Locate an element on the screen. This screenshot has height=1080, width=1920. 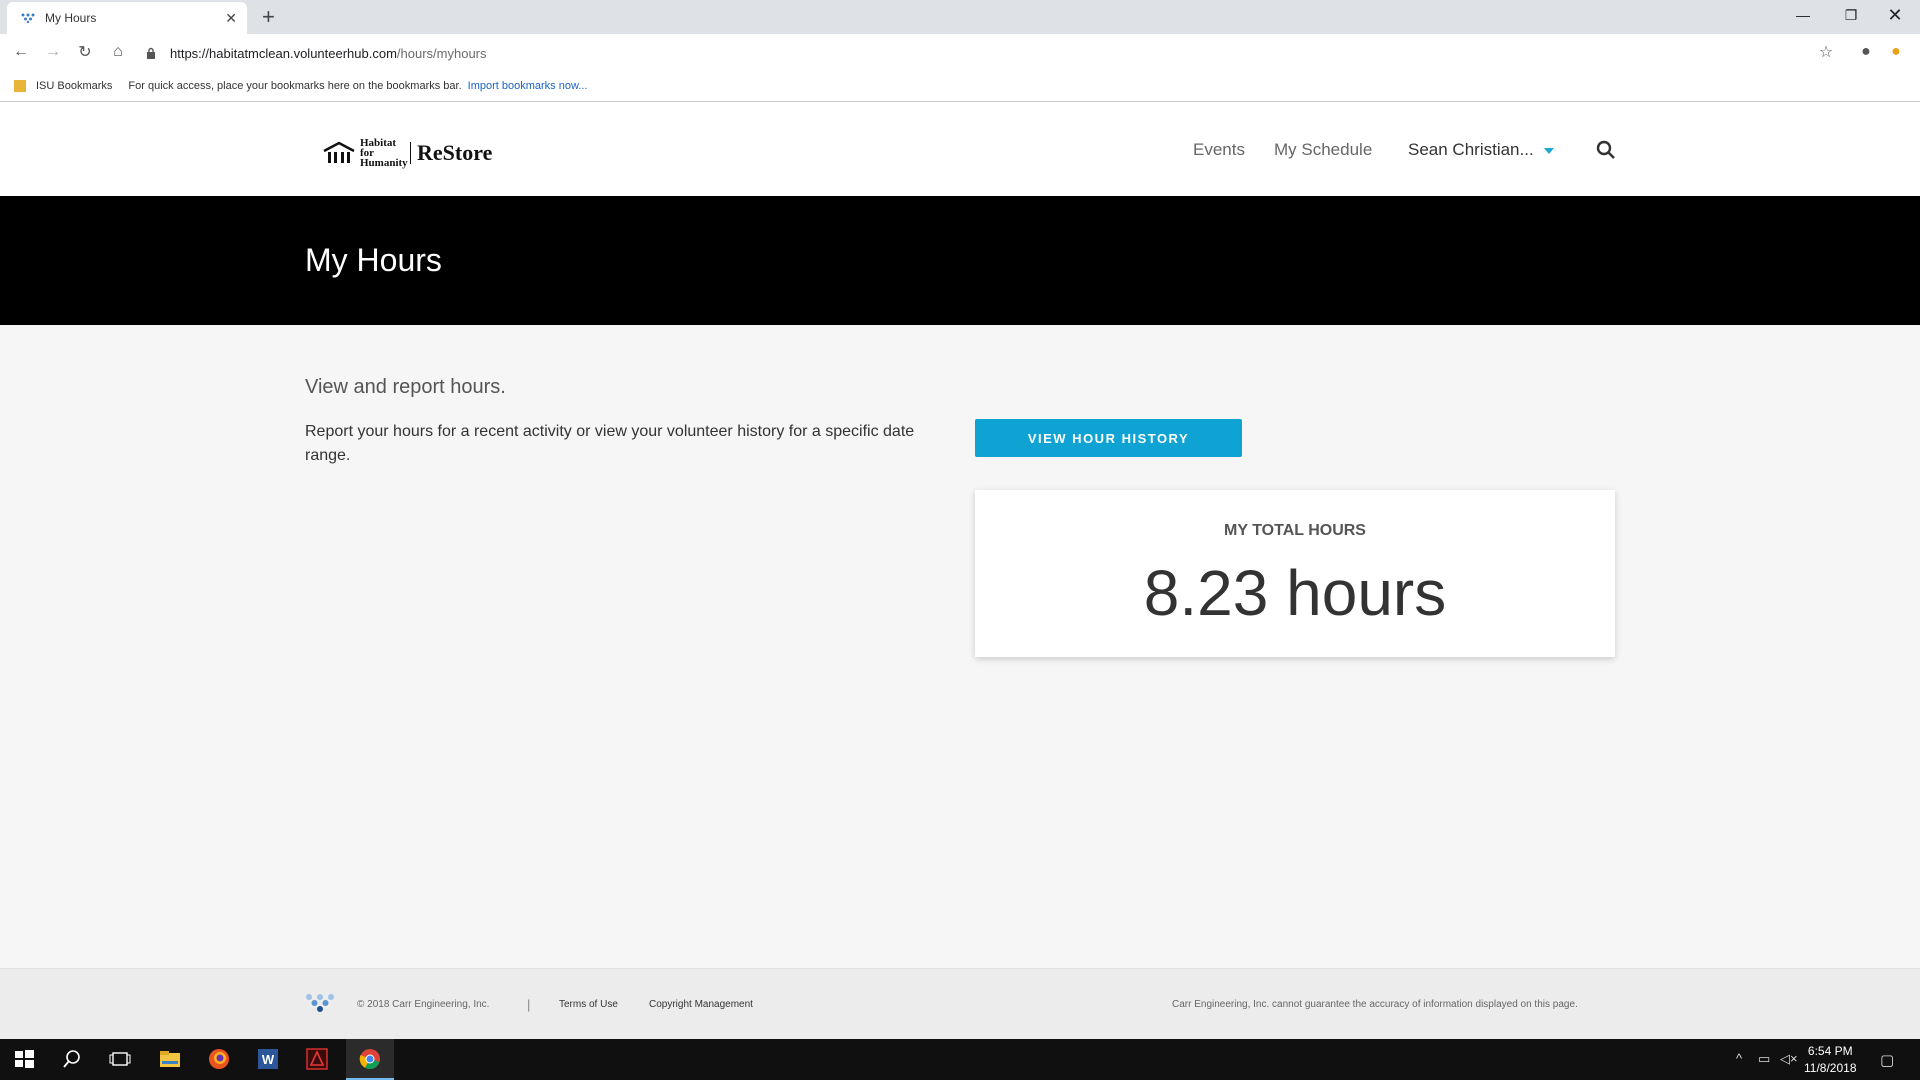
bookmark-star-icon: ☆ is located at coordinates (1826, 52).